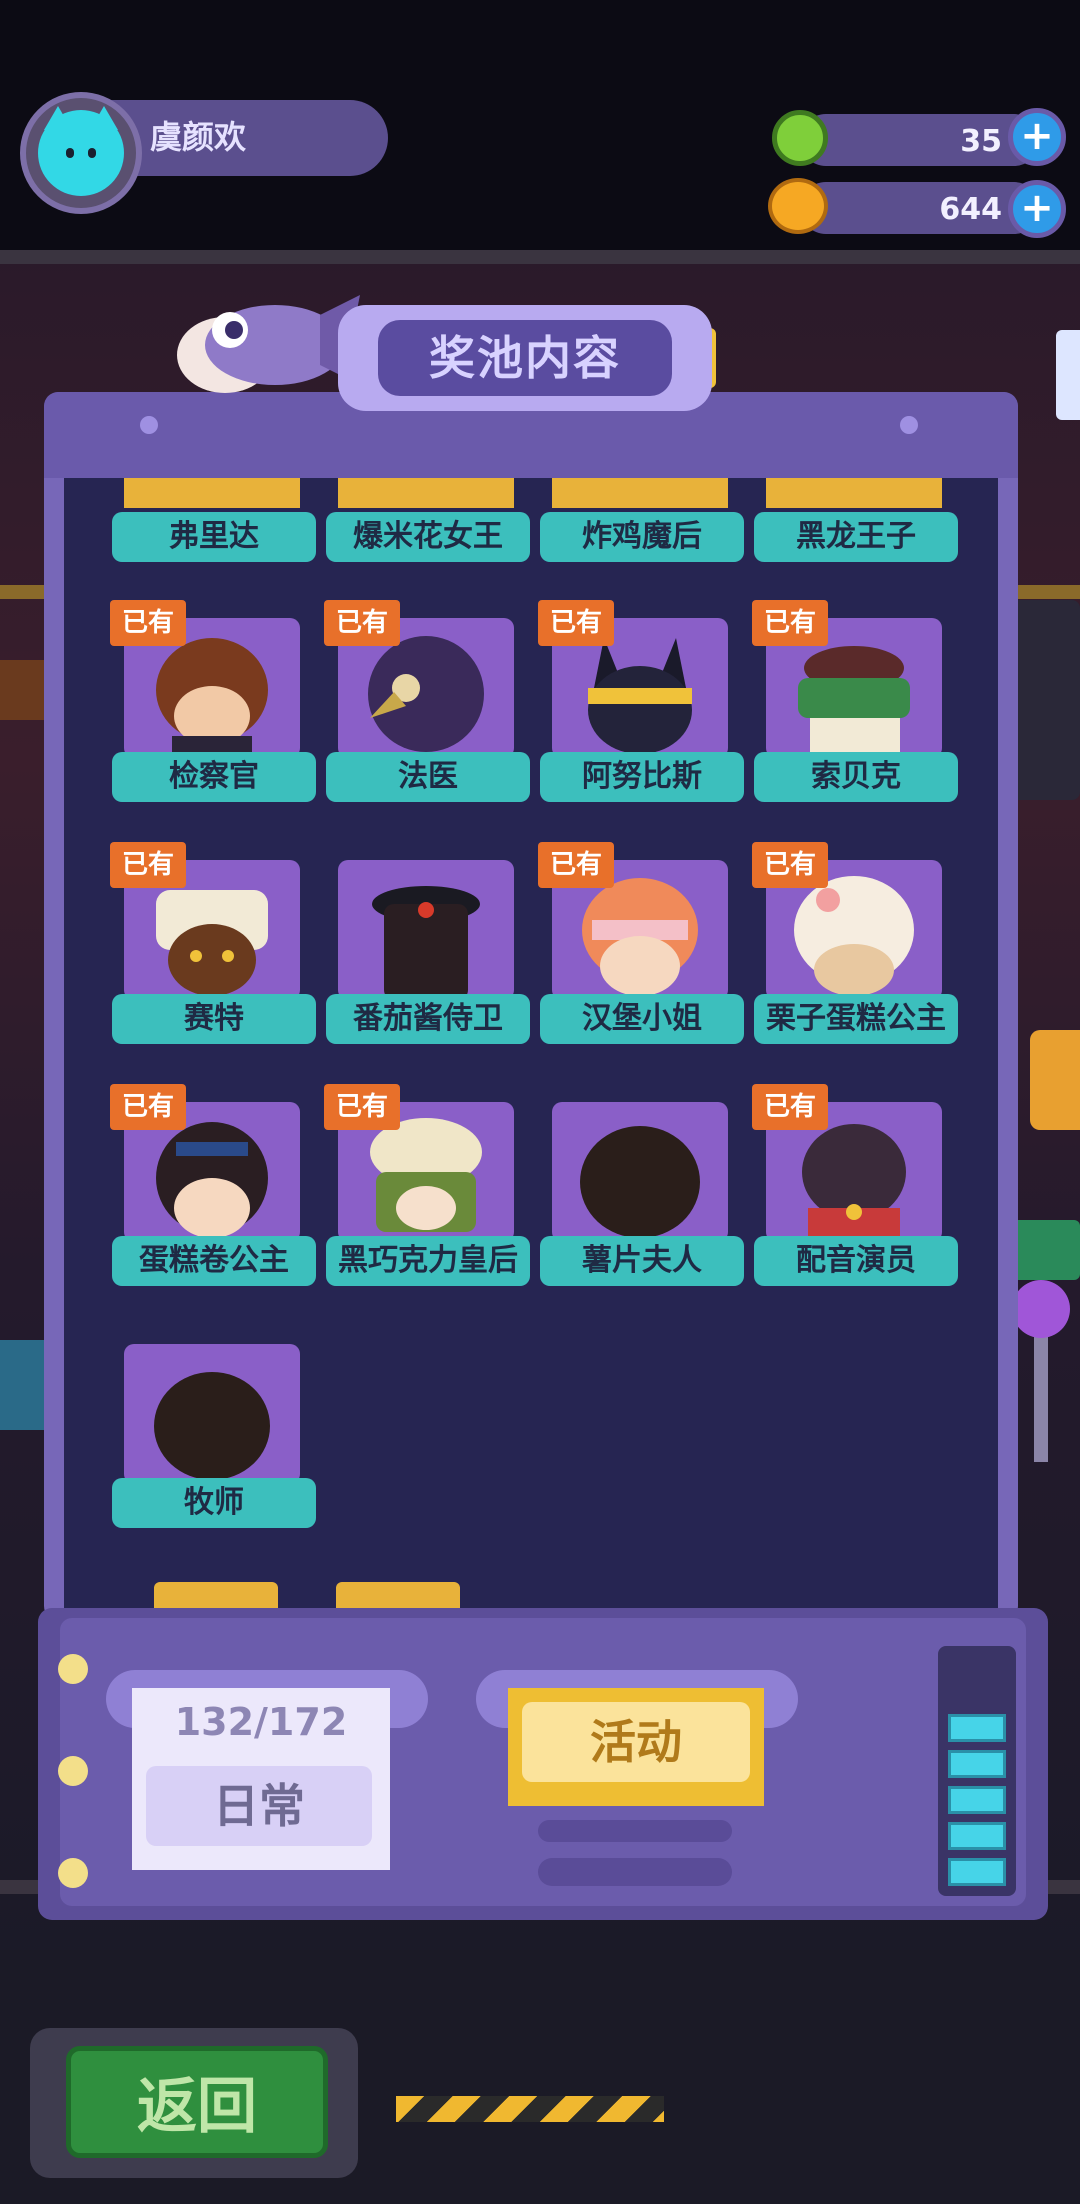 This screenshot has width=1080, height=2204. I want to click on character-name: 阿努比斯, so click(642, 777).